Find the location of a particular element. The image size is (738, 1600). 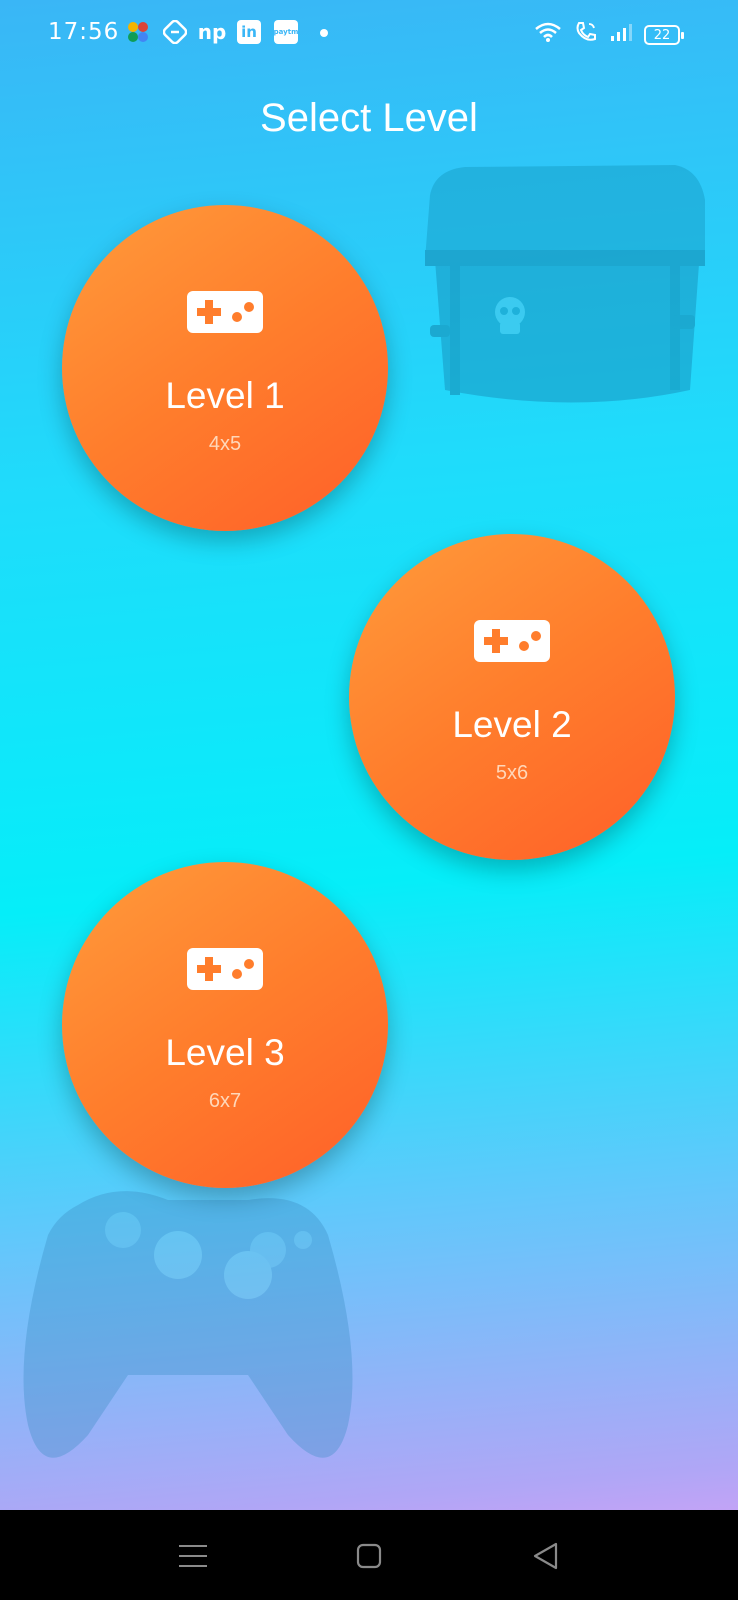

system-nav-bar is located at coordinates (369, 1555).